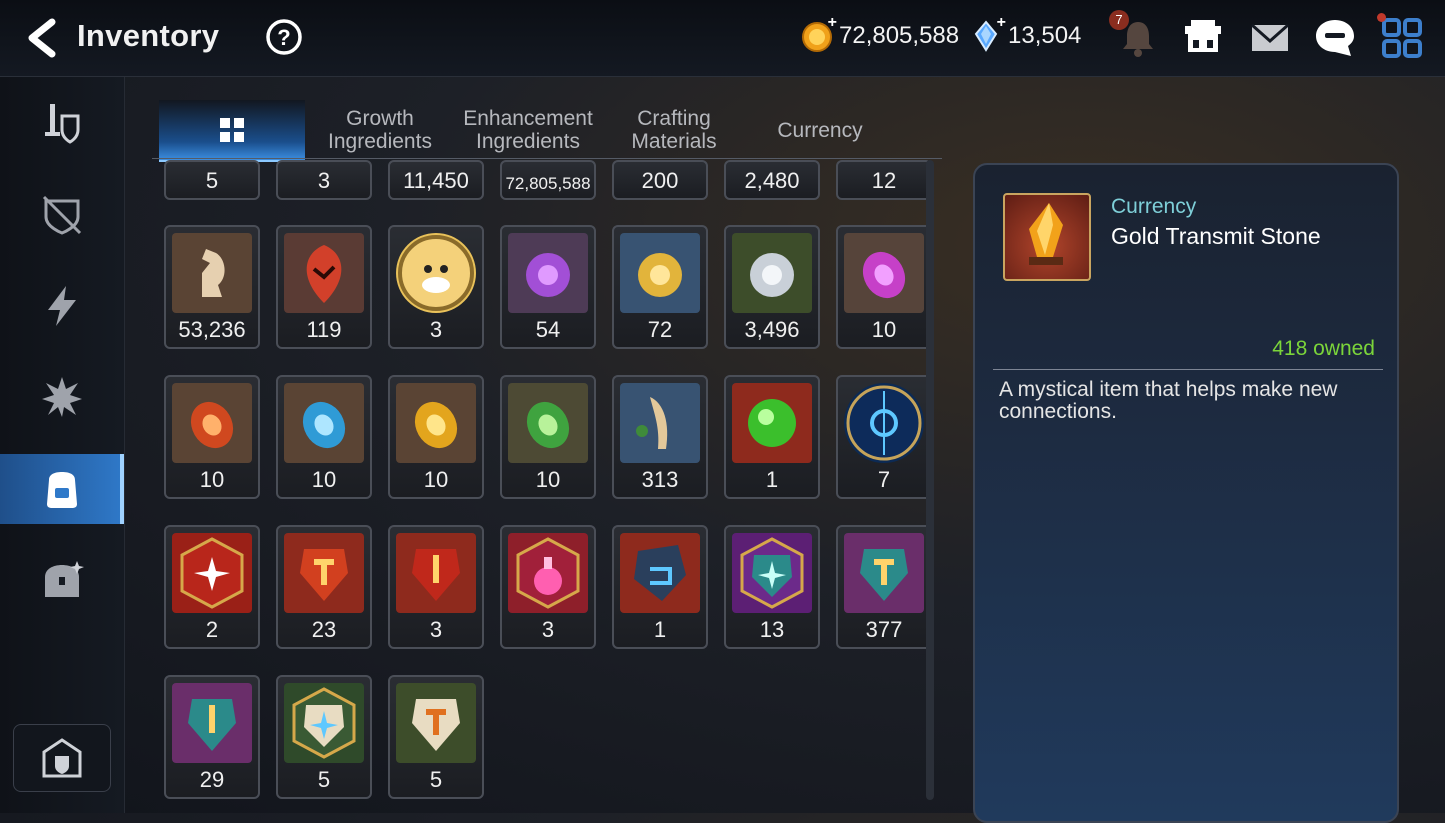  What do you see at coordinates (380, 130) in the screenshot?
I see `tab-growth-ingredients: Growth Ingredients` at bounding box center [380, 130].